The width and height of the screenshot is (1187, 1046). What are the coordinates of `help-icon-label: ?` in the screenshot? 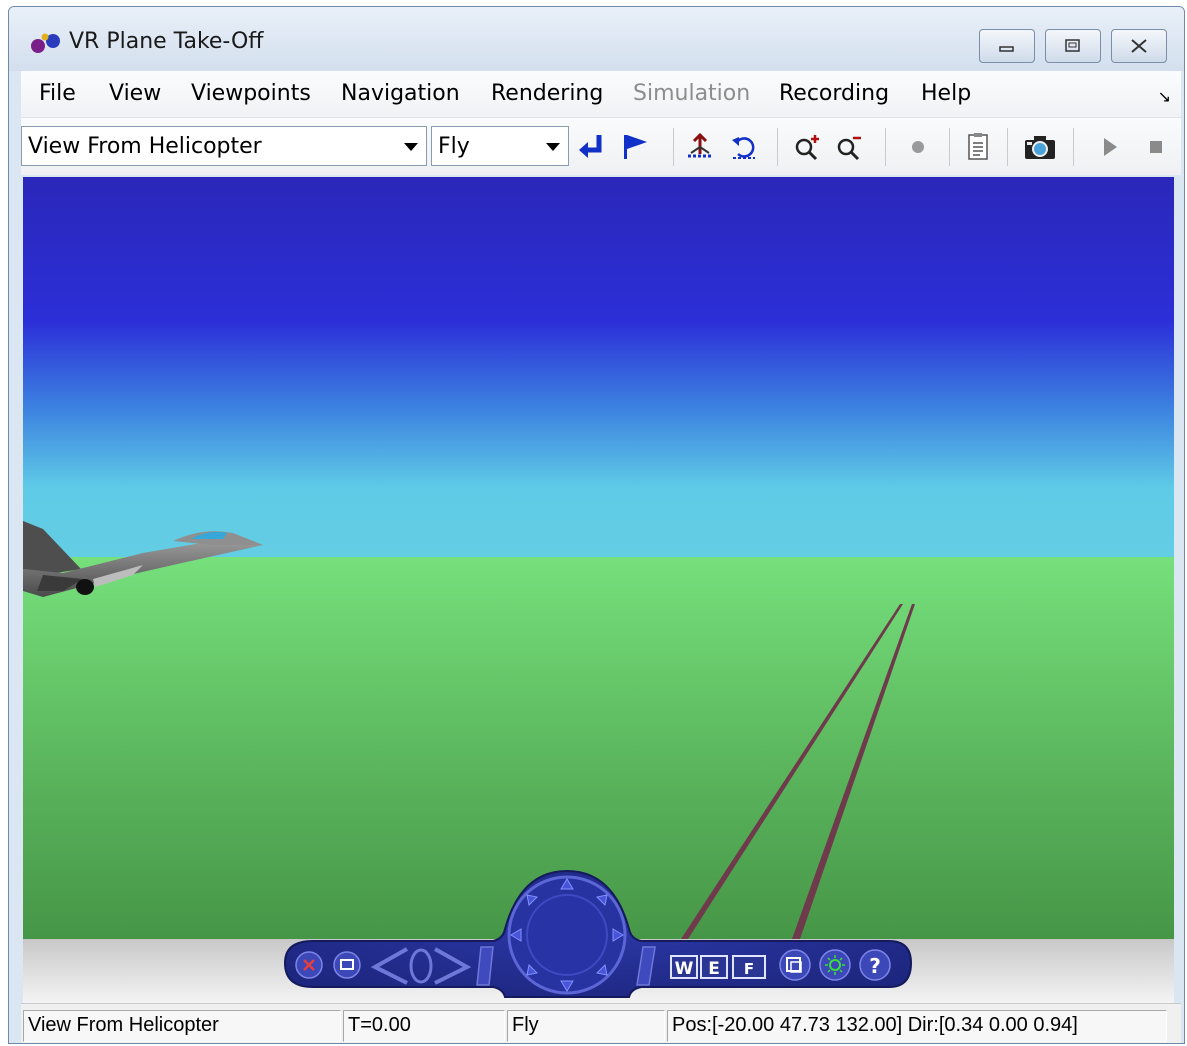 It's located at (875, 966).